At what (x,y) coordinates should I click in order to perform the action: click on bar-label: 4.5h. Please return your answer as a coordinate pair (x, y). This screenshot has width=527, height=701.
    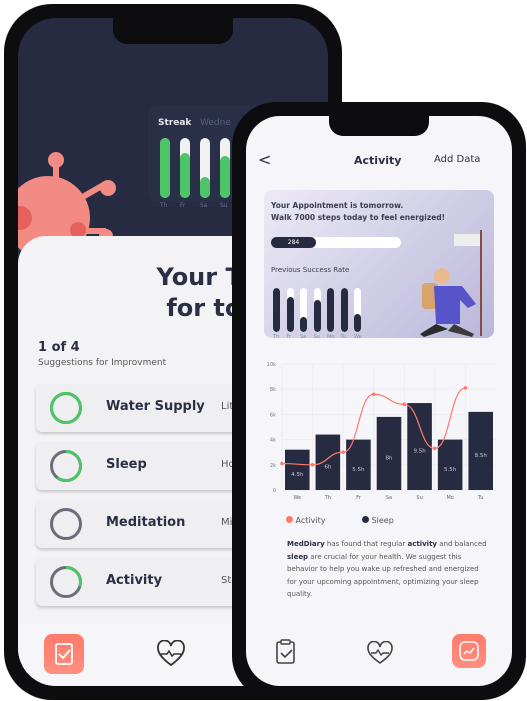
    Looking at the image, I should click on (297, 475).